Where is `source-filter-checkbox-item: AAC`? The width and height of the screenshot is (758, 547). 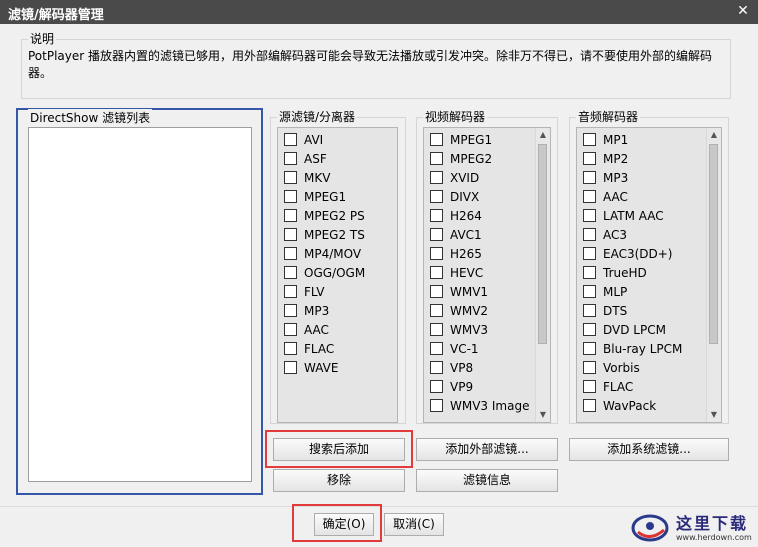
source-filter-checkbox-item: AAC is located at coordinates (306, 330).